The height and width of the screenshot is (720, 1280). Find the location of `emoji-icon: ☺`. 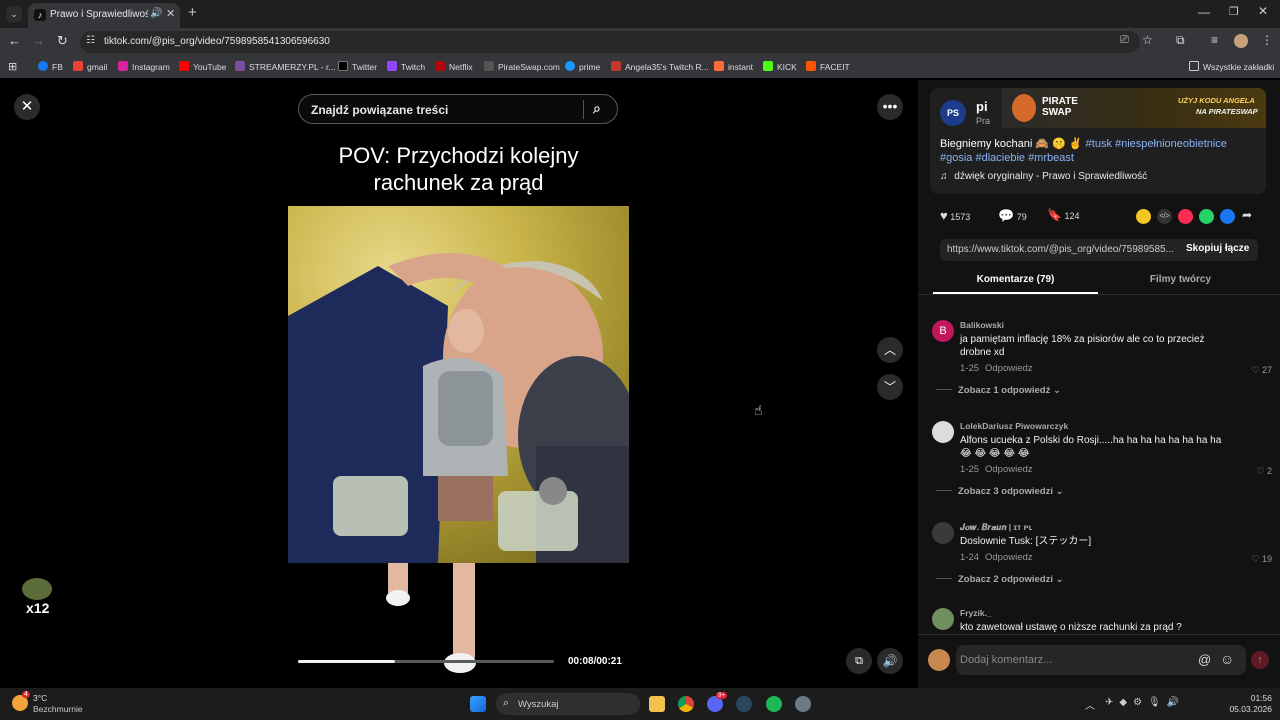

emoji-icon: ☺ is located at coordinates (1227, 659).